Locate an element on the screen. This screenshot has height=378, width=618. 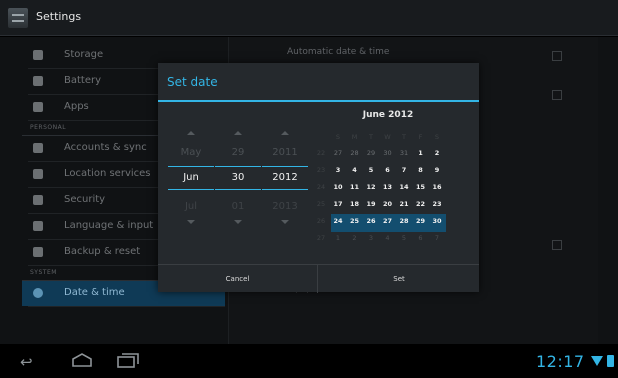
week-number: 23 is located at coordinates (321, 170).